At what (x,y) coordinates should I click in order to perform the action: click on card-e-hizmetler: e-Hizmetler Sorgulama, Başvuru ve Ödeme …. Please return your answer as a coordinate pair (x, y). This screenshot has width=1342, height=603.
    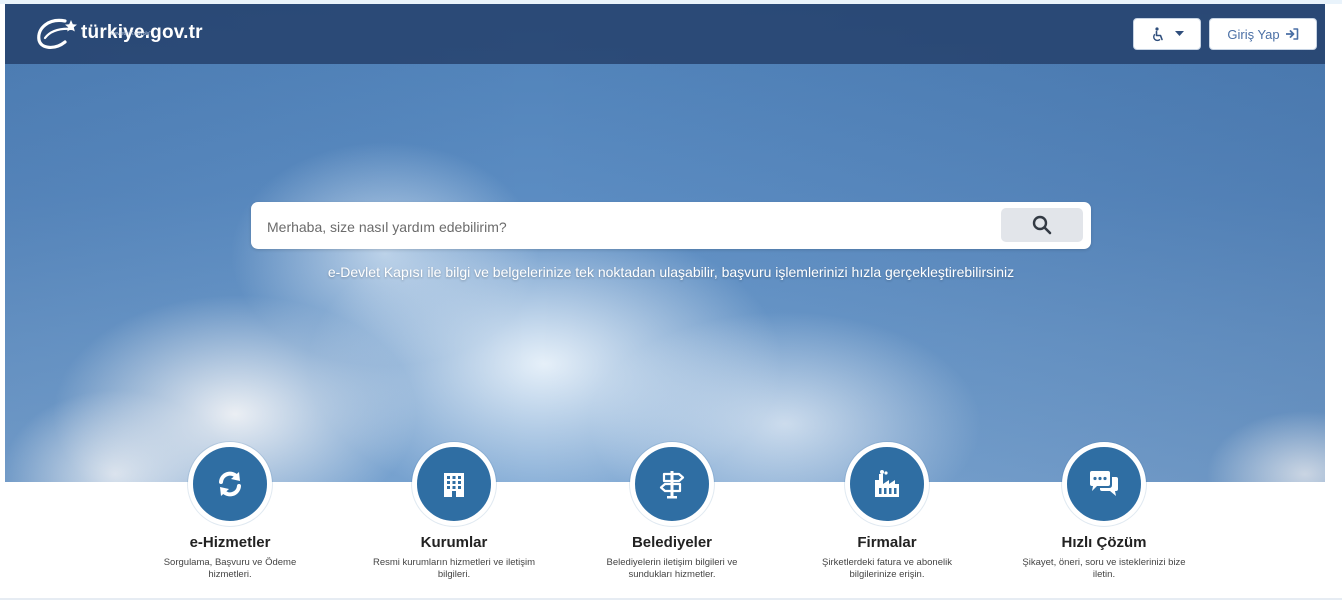
    Looking at the image, I should click on (230, 511).